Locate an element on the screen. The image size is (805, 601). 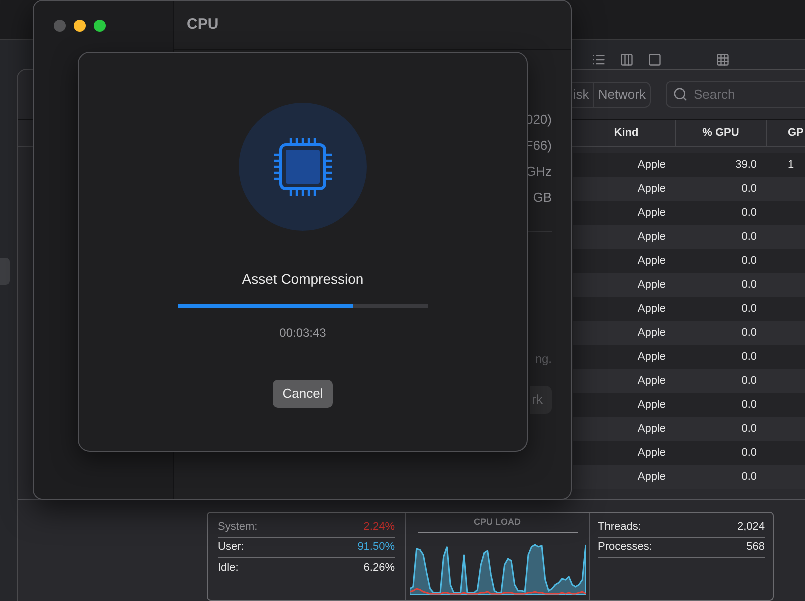
grid-icon is located at coordinates (723, 60).